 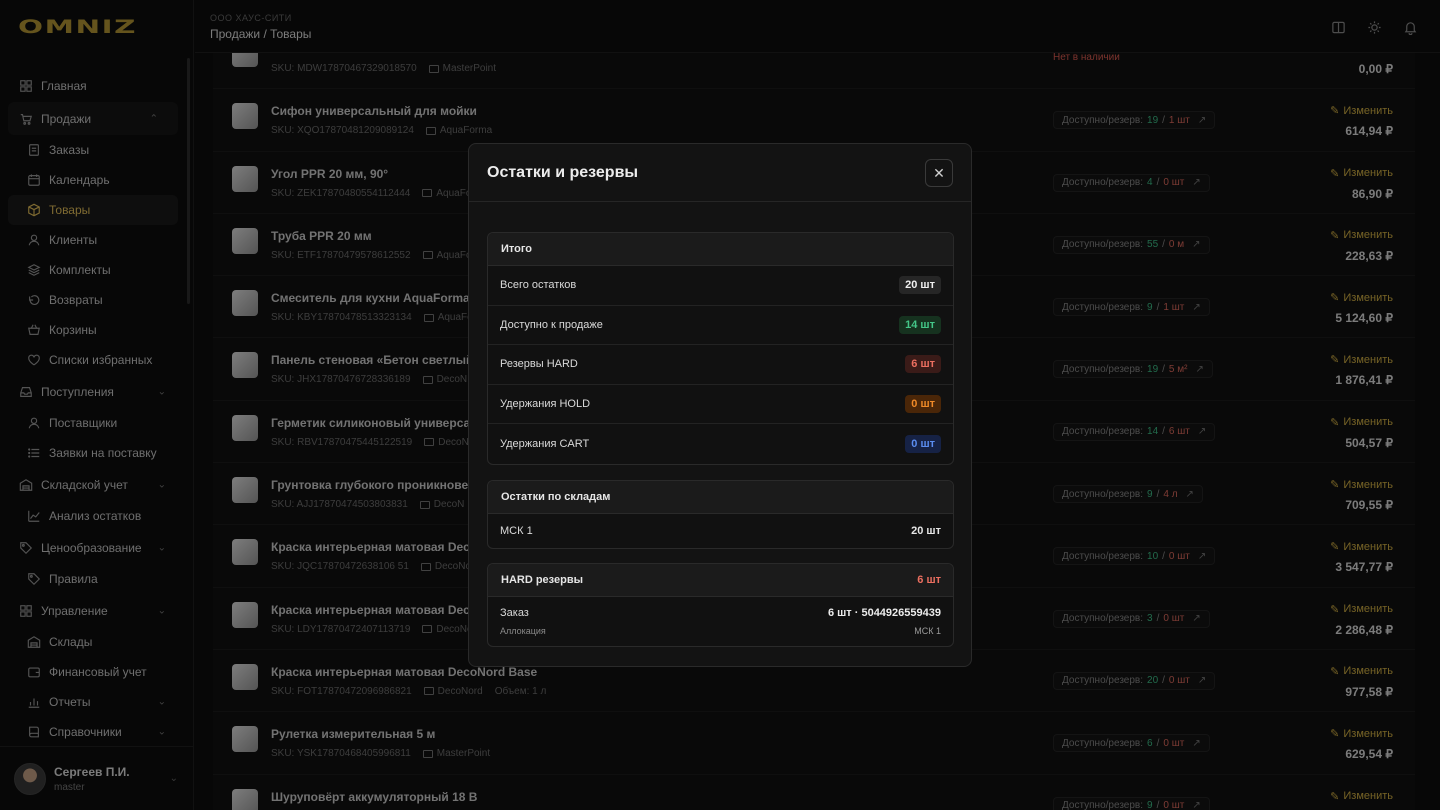 What do you see at coordinates (920, 324) in the screenshot?
I see `available-badge: 14 шт` at bounding box center [920, 324].